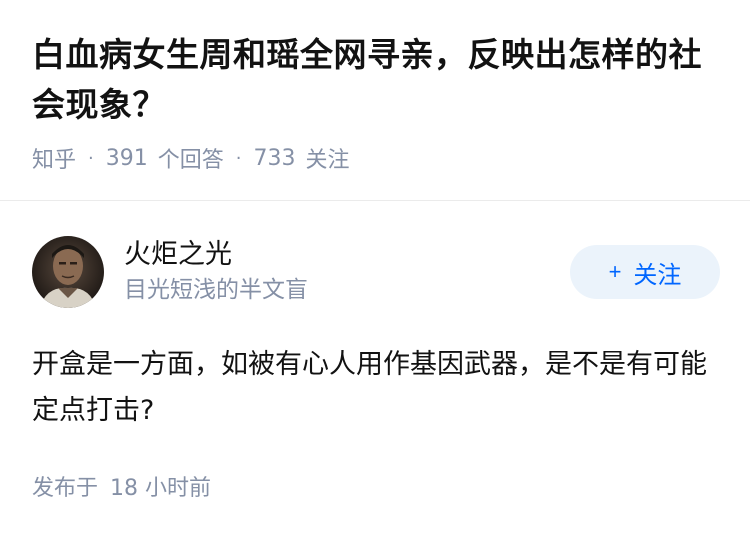 The image size is (750, 538). I want to click on answers-count: 391, so click(126, 158).